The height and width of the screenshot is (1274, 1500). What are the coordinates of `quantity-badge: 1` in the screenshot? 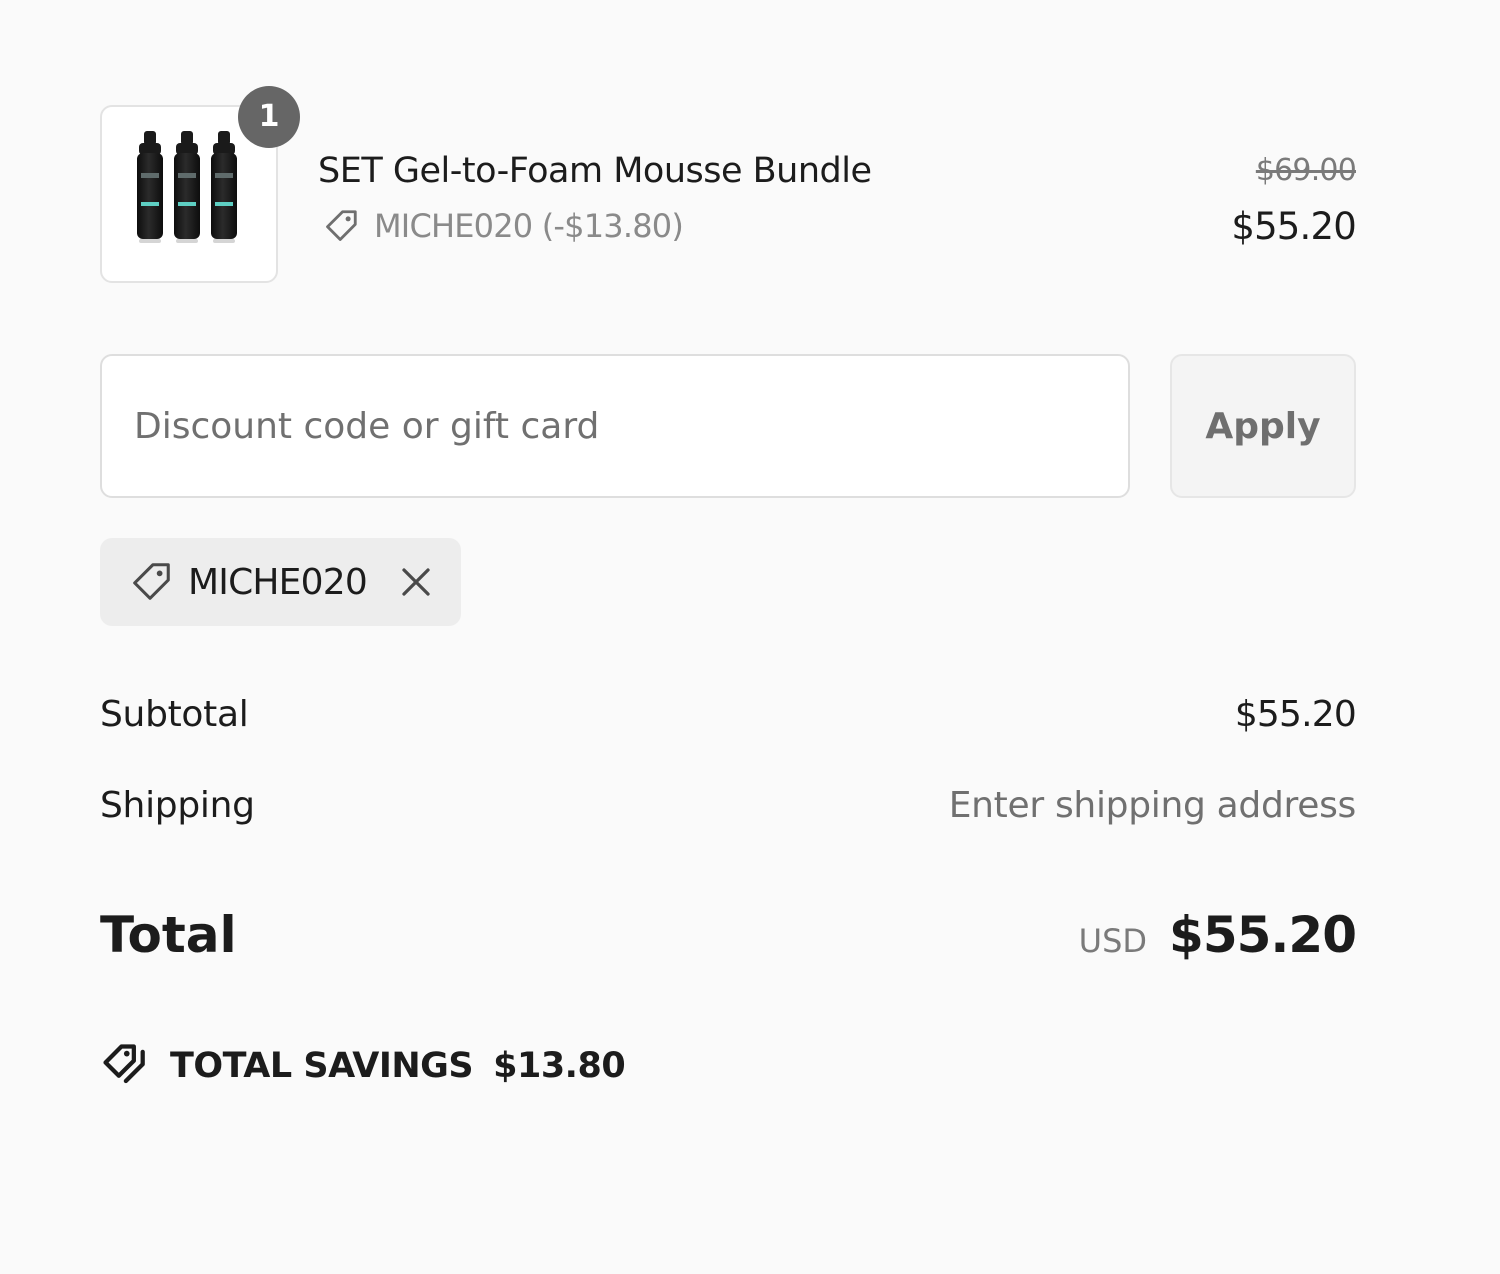 It's located at (269, 117).